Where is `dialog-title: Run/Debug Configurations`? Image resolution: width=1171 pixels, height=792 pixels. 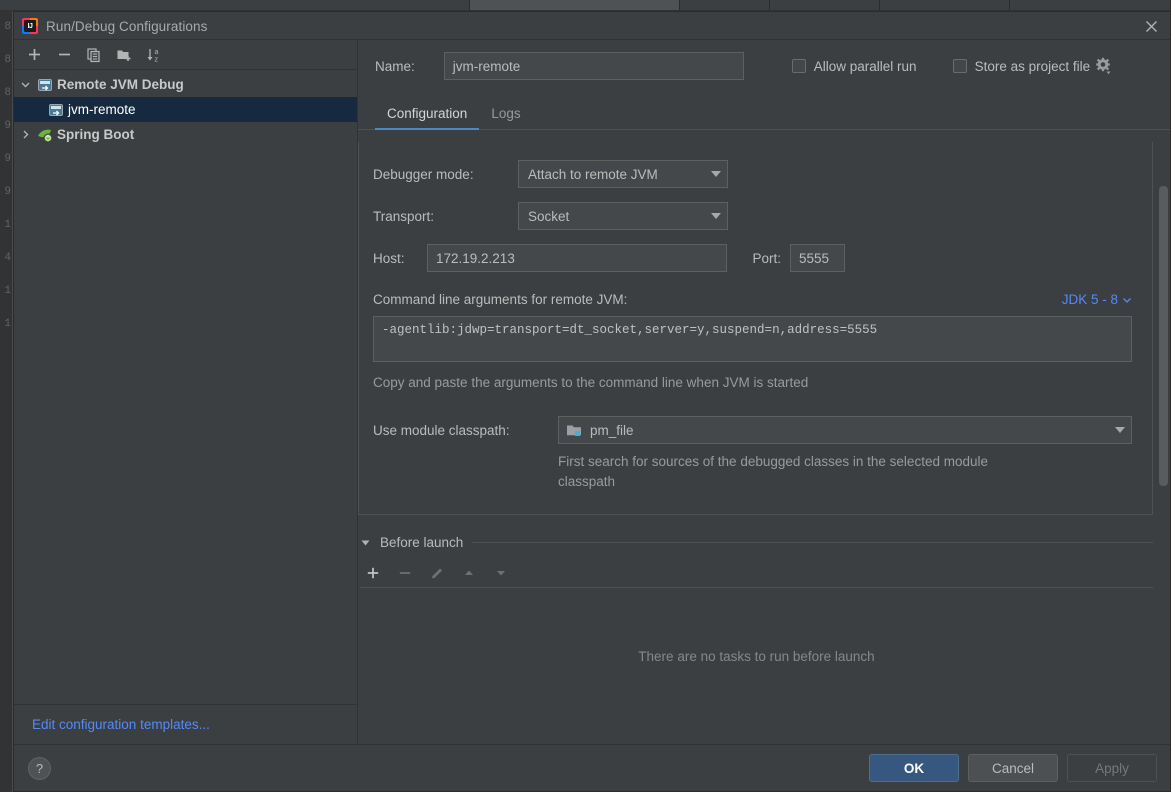 dialog-title: Run/Debug Configurations is located at coordinates (127, 26).